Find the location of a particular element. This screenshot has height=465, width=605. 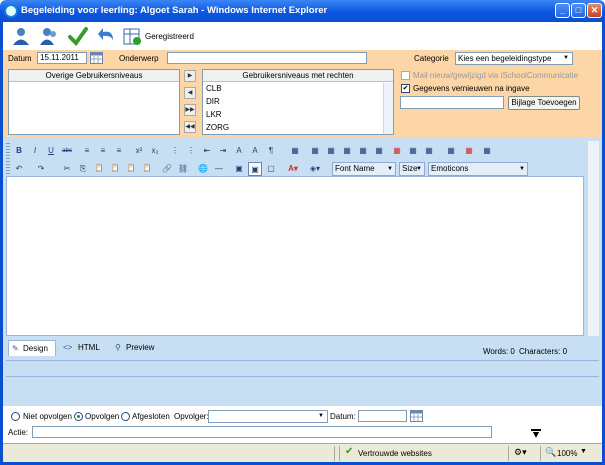

outdent-button: ⇤ is located at coordinates (207, 151).